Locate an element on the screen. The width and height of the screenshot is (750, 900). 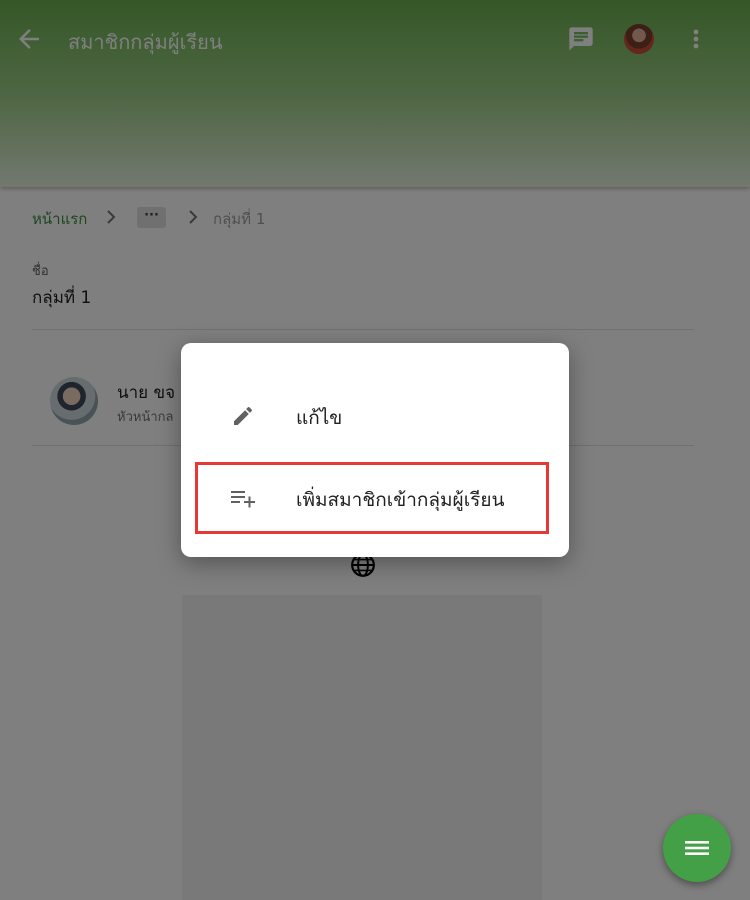
menu-item-add-member: เพิ่มสมาชิกเข้ากลุ่มผู้เรียน is located at coordinates (375, 498).